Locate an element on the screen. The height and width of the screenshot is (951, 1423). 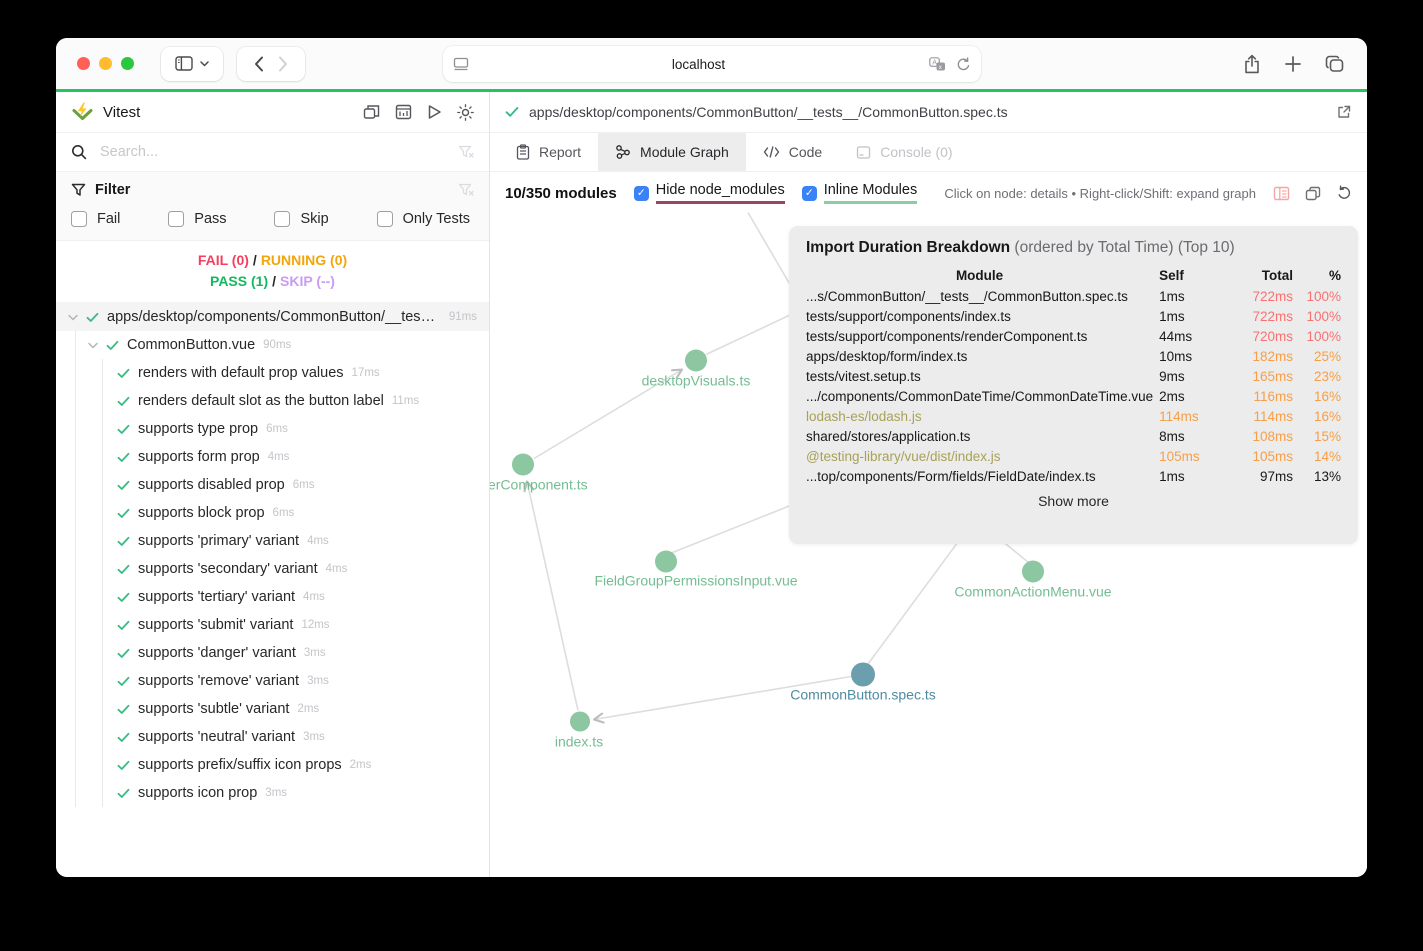
self-time: 2ms is located at coordinates (1172, 396).